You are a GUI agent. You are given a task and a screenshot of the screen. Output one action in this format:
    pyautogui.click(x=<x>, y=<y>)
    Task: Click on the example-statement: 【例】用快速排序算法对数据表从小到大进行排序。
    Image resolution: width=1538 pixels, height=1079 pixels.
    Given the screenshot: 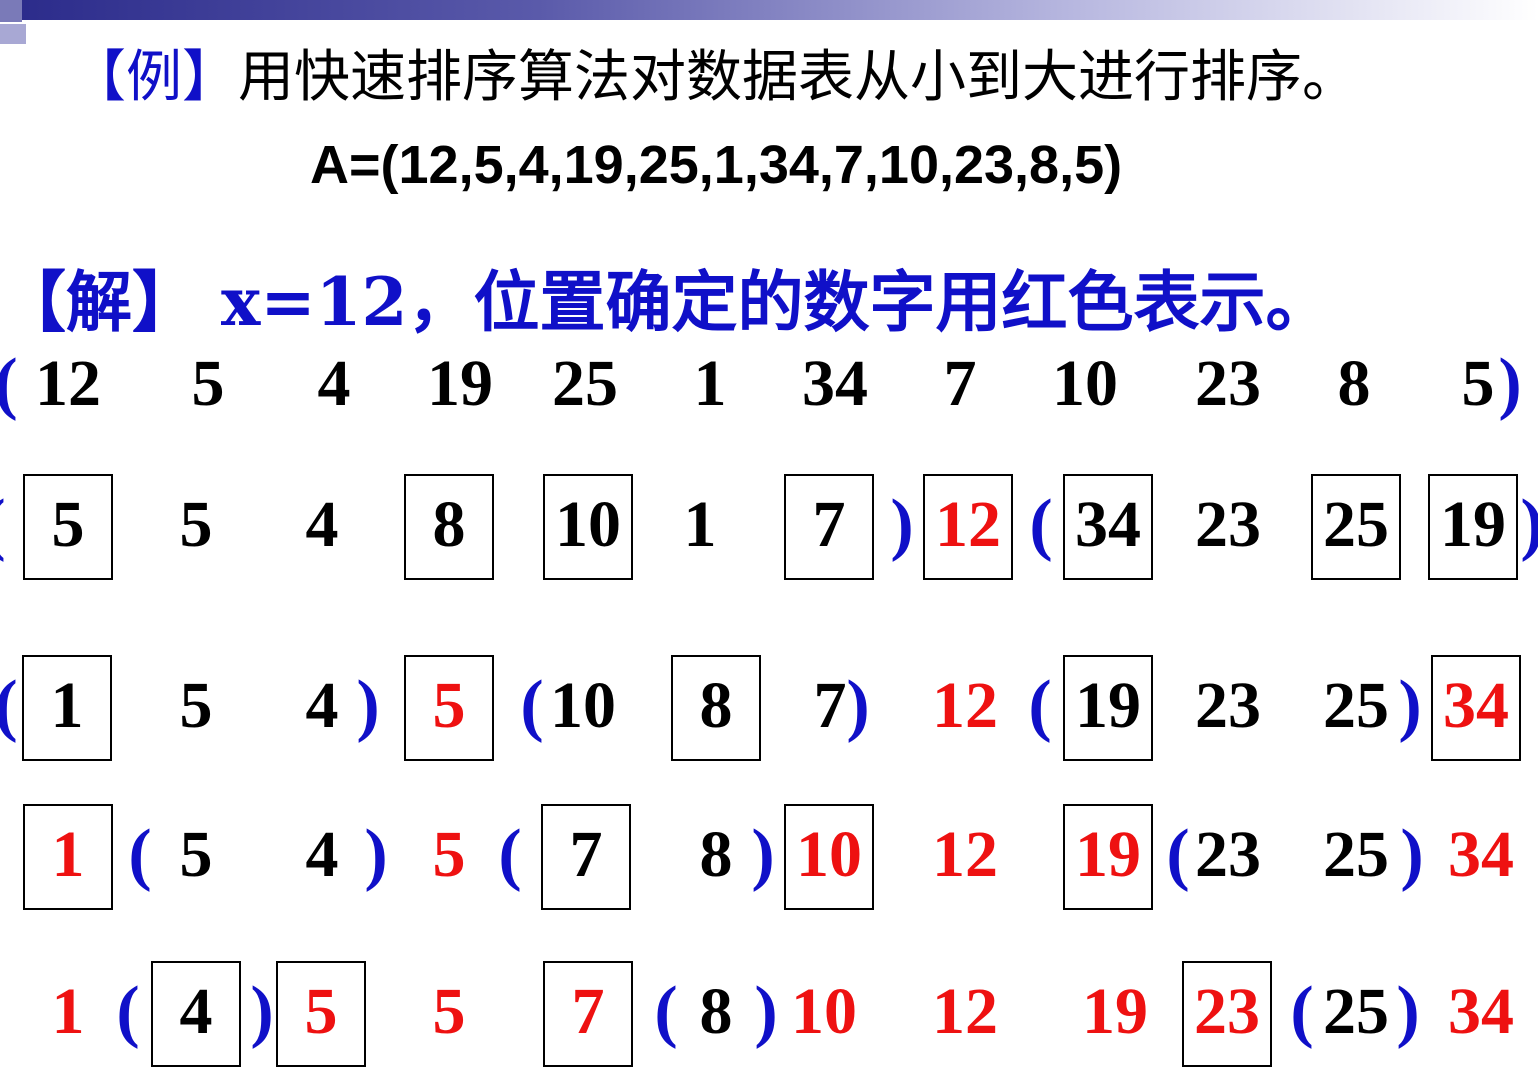 What is the action you would take?
    pyautogui.click(x=714, y=78)
    